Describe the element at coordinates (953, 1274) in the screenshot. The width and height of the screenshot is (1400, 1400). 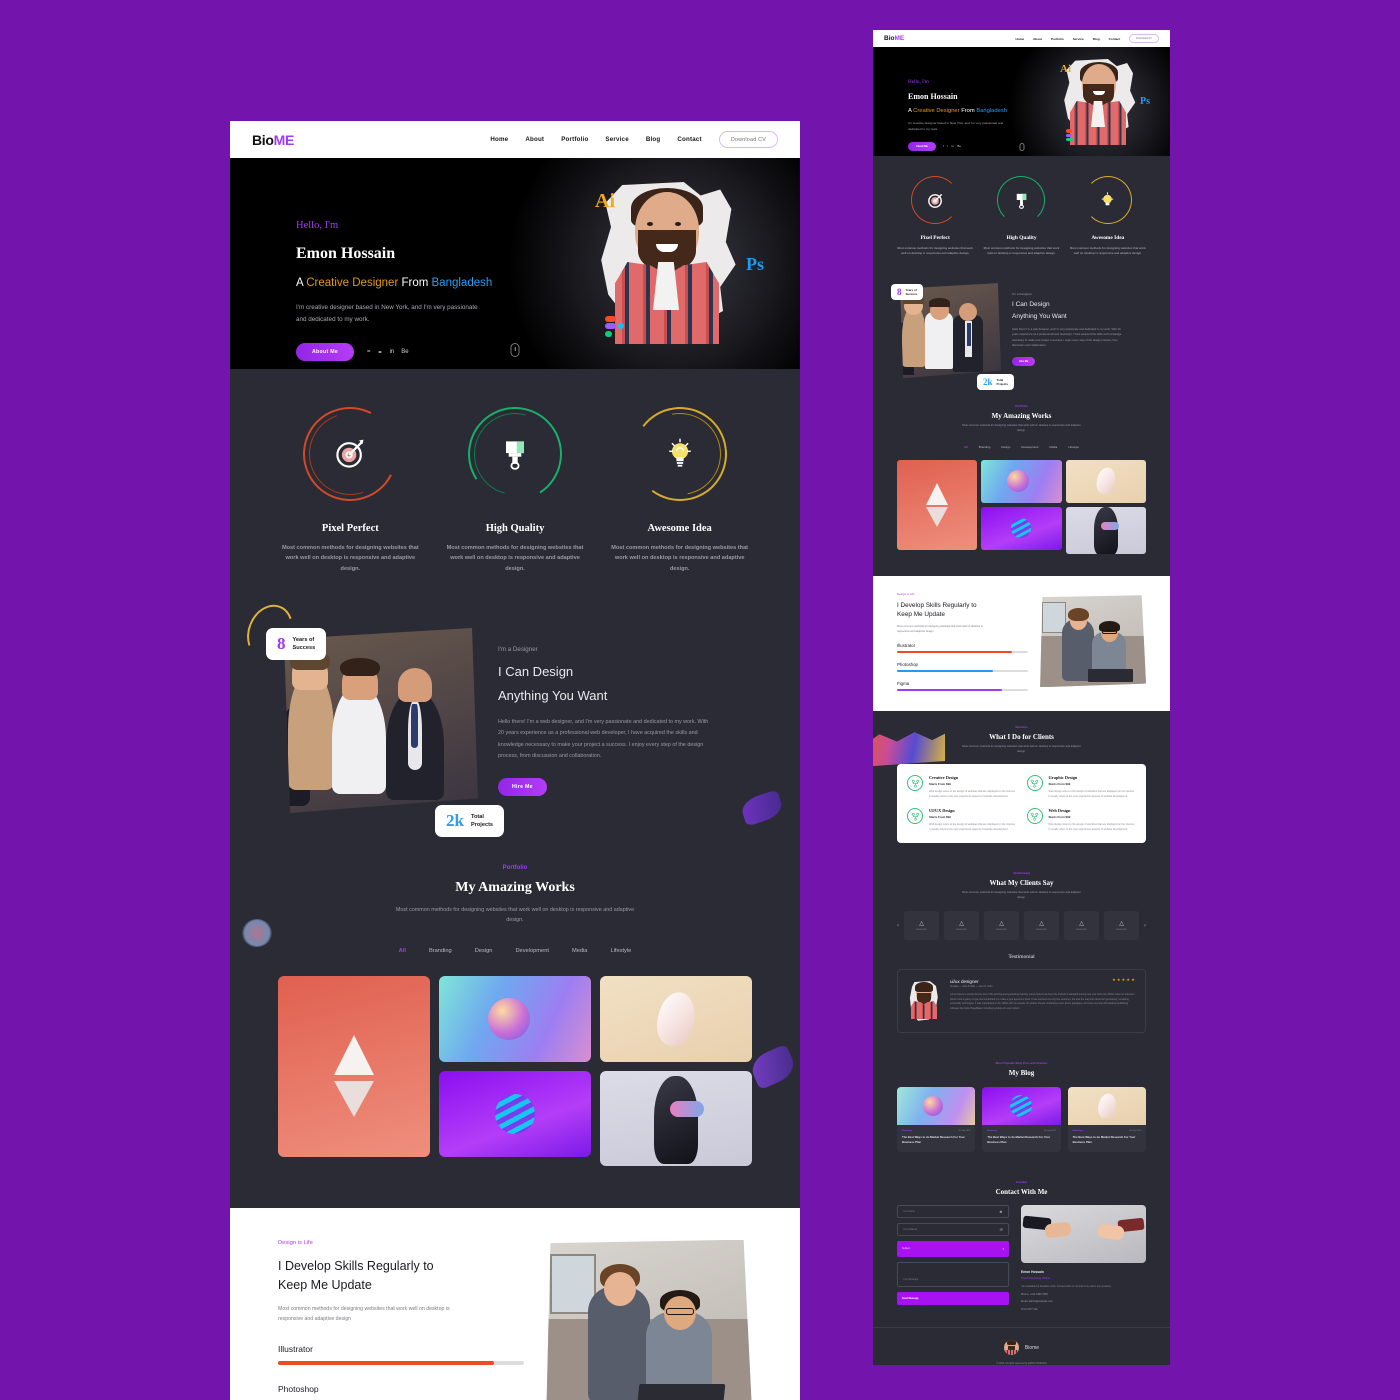
I see `message-field: Your Message` at that location.